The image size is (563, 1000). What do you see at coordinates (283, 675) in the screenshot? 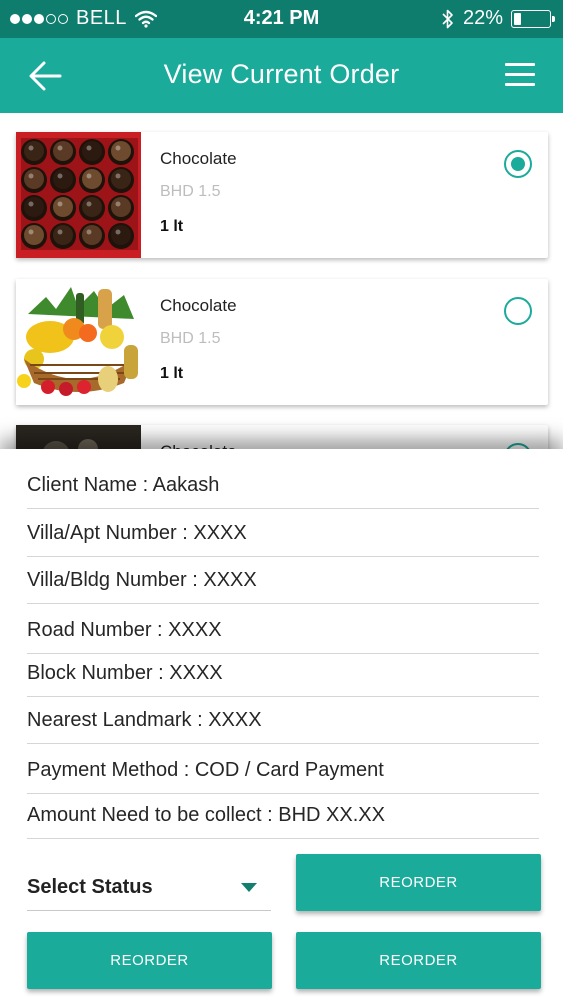
I see `block-number: Block Number : XXXX` at bounding box center [283, 675].